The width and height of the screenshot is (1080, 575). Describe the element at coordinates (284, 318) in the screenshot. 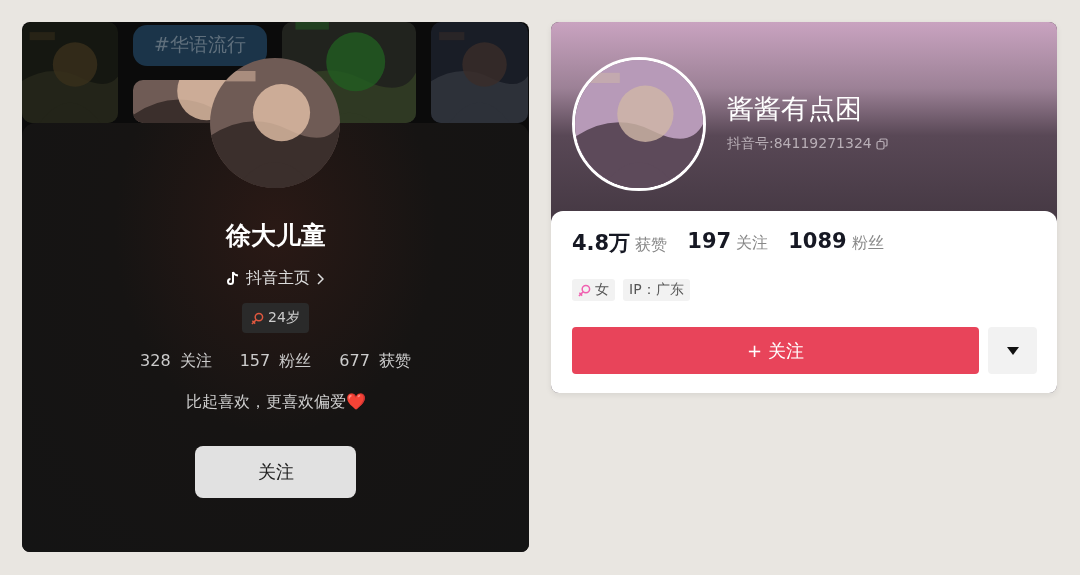

I see `age-text: 24岁` at that location.